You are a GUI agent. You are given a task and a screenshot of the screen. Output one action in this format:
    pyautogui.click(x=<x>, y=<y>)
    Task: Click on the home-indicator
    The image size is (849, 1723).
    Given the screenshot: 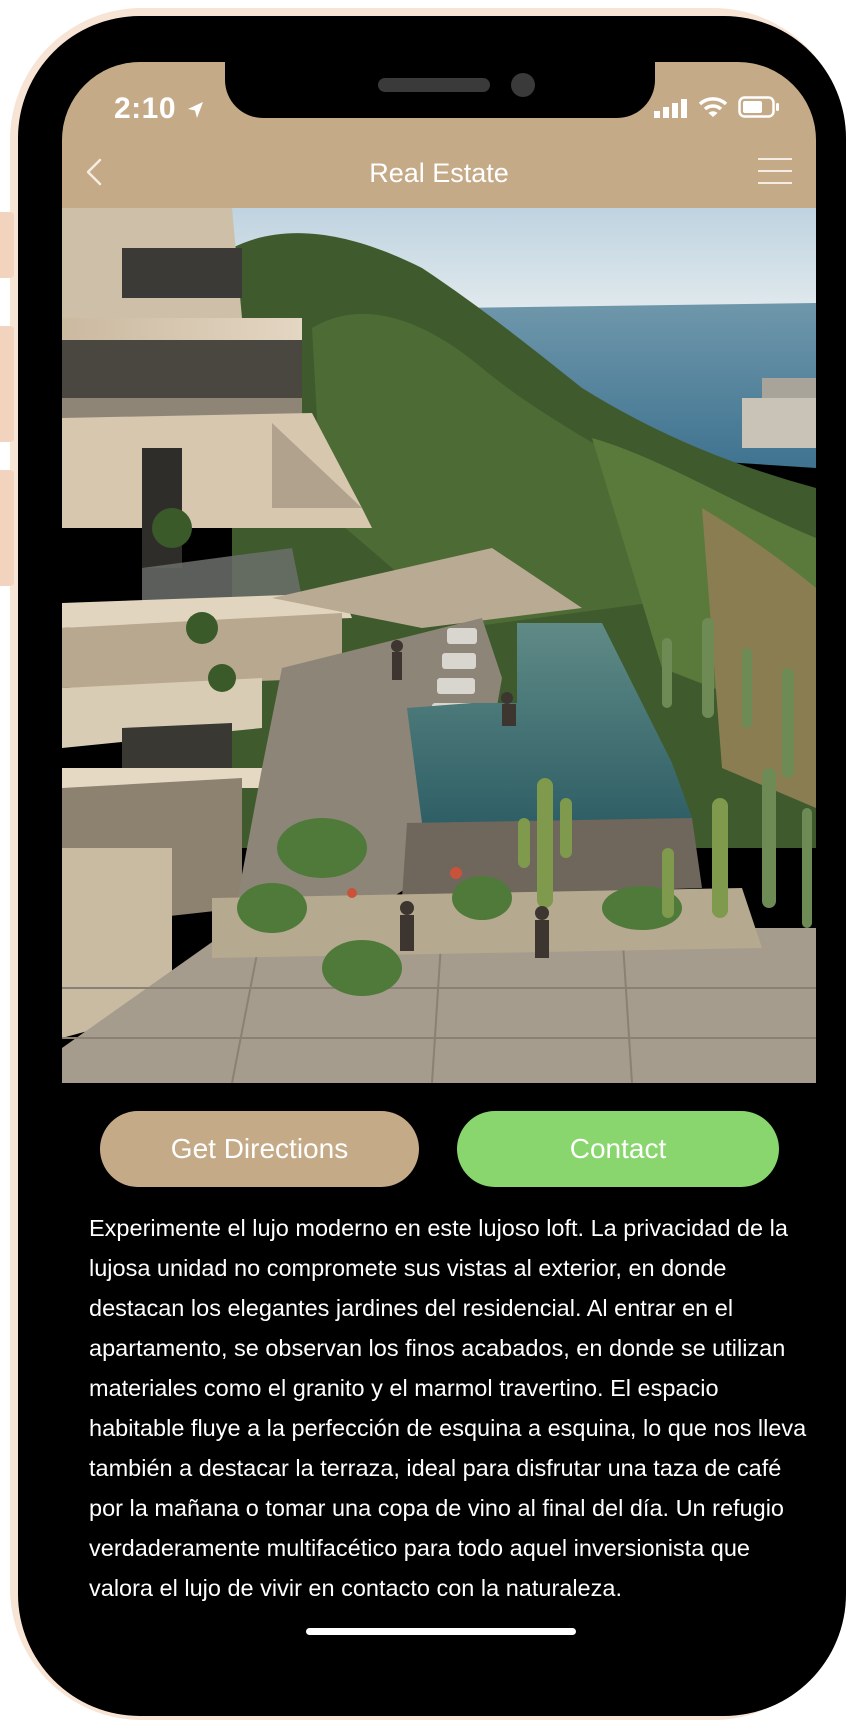 What is the action you would take?
    pyautogui.click(x=441, y=1631)
    